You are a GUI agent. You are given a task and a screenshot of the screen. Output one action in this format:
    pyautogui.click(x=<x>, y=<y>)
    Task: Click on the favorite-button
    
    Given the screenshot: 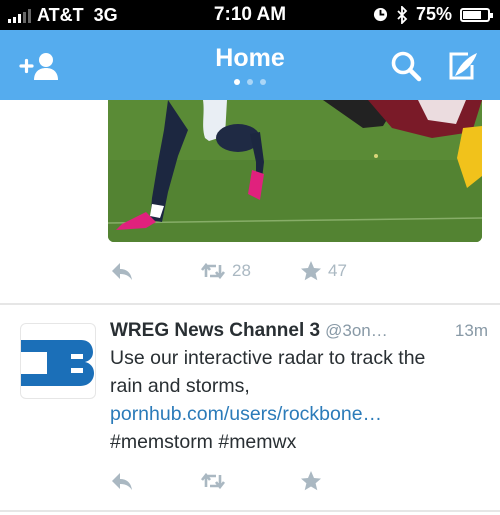 What is the action you would take?
    pyautogui.click(x=311, y=480)
    